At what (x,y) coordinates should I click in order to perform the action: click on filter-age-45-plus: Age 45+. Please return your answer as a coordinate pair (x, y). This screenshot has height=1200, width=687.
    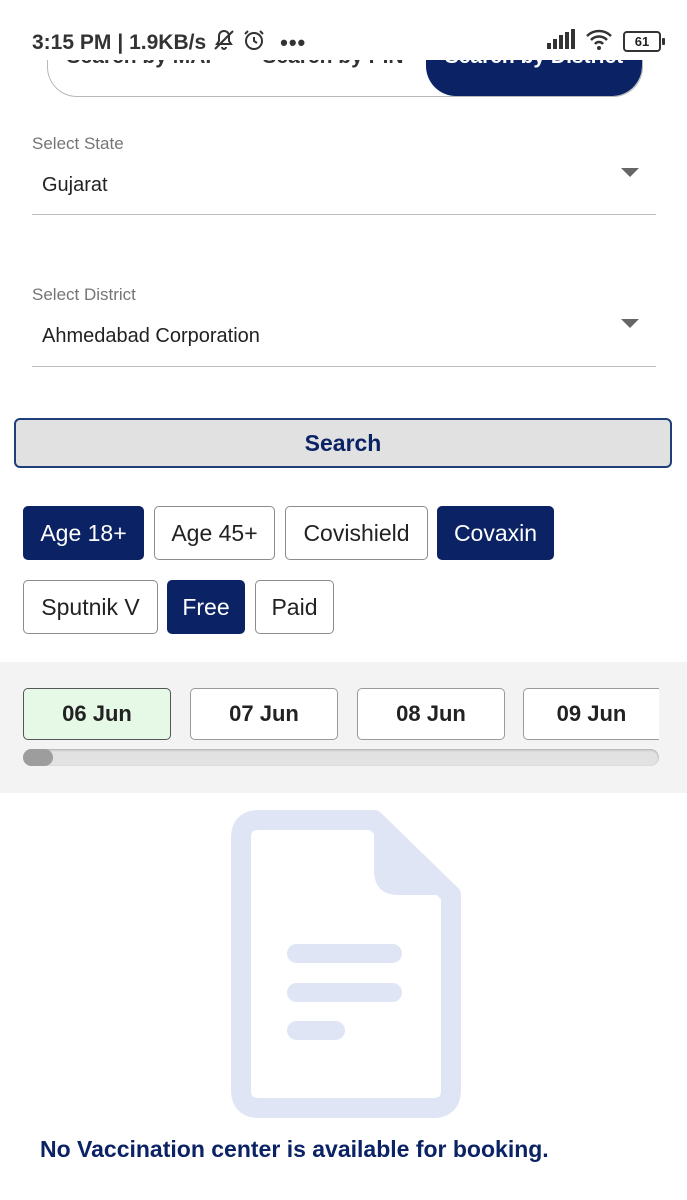
    Looking at the image, I should click on (214, 533).